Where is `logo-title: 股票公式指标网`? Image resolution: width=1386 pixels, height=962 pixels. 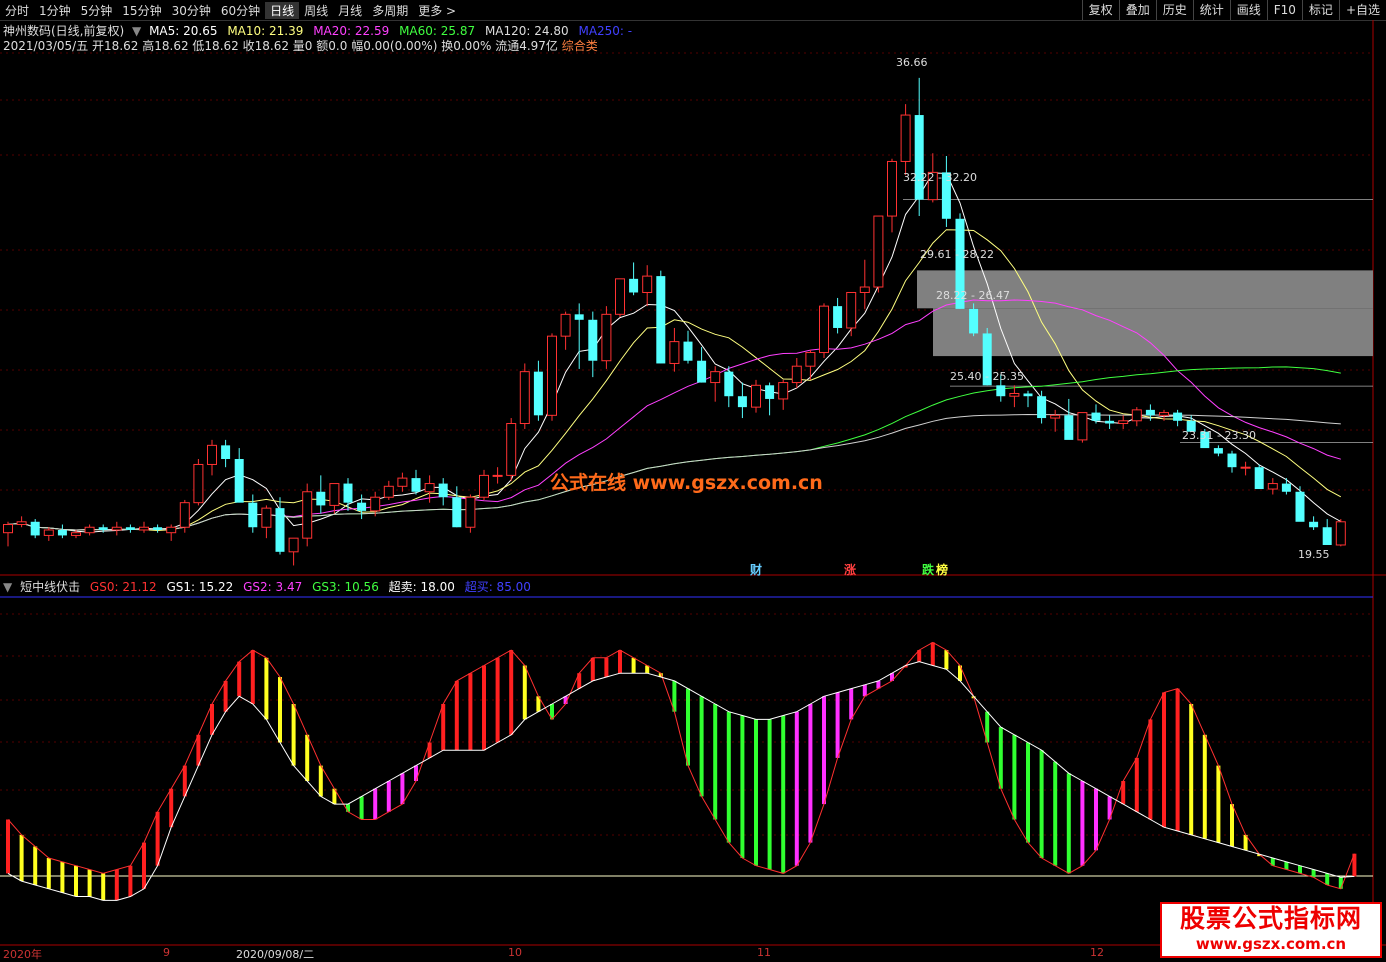
logo-title: 股票公式指标网 is located at coordinates (1270, 918).